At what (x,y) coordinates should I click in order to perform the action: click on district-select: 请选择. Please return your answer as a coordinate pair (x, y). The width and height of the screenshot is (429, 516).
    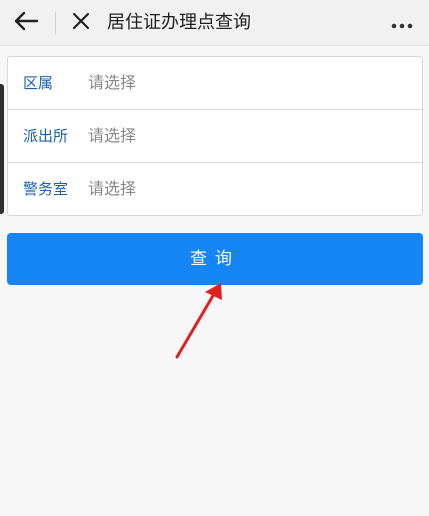
    Looking at the image, I should click on (248, 83).